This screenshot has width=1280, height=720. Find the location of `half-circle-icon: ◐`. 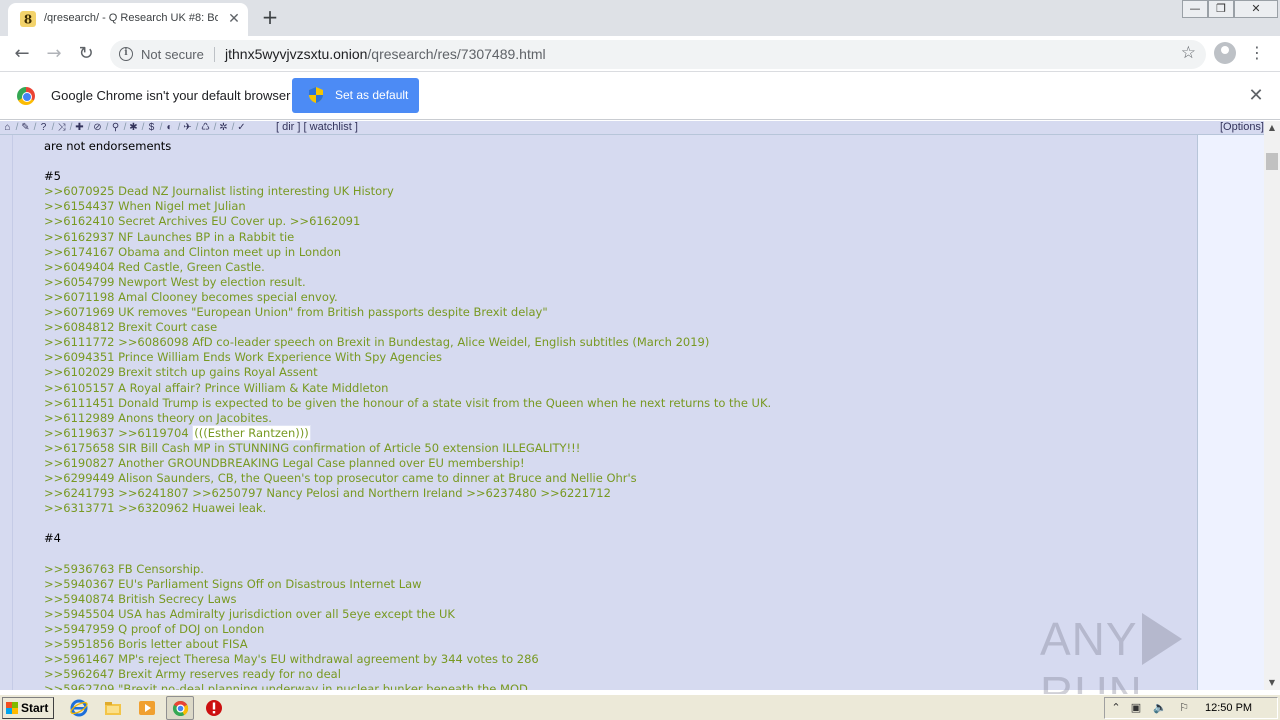

half-circle-icon: ◐ is located at coordinates (169, 128).